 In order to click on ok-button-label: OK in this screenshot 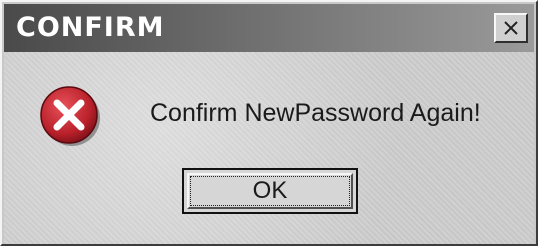, I will do `click(270, 190)`.